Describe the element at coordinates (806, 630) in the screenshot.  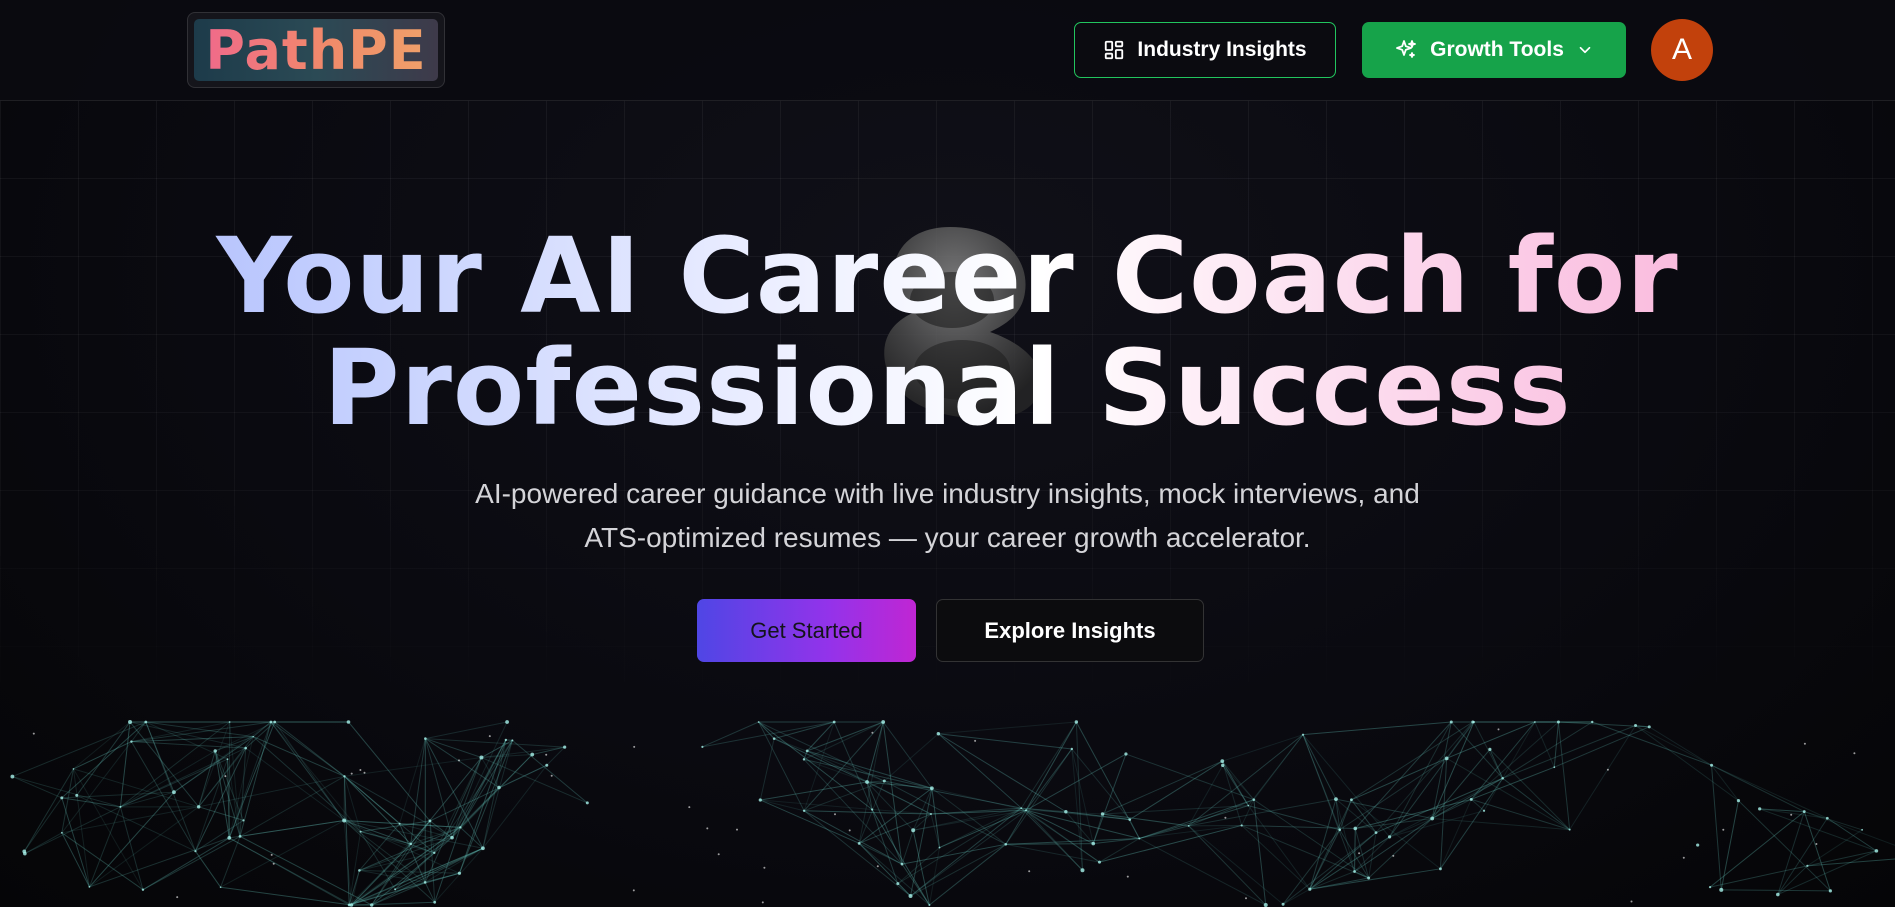
I see `get-started-button: Get Started` at that location.